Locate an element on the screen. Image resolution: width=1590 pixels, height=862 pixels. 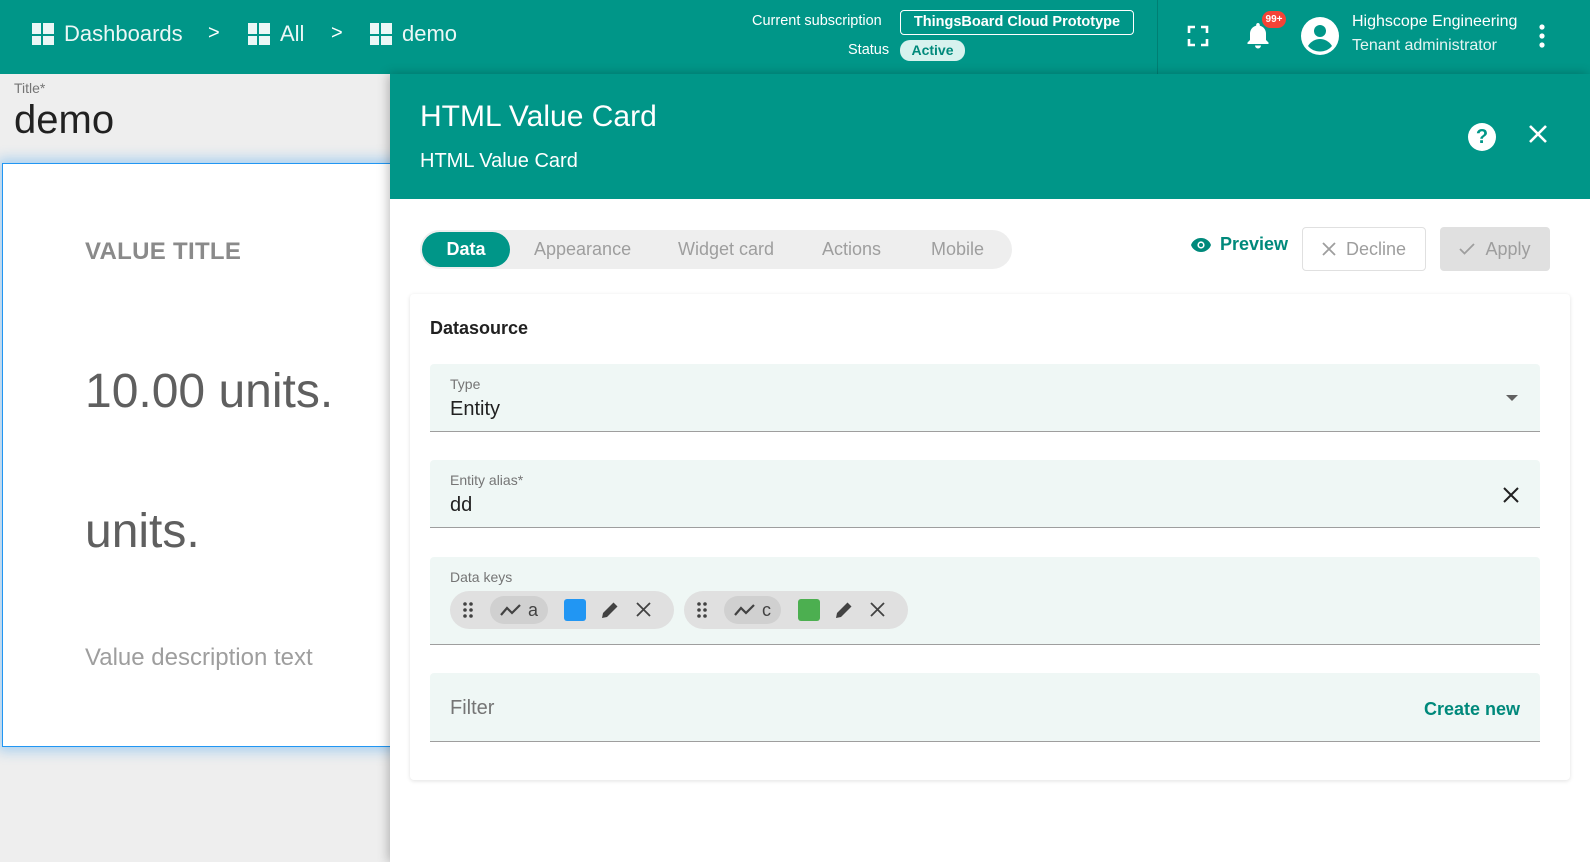
preview-label: Preview is located at coordinates (1254, 244).